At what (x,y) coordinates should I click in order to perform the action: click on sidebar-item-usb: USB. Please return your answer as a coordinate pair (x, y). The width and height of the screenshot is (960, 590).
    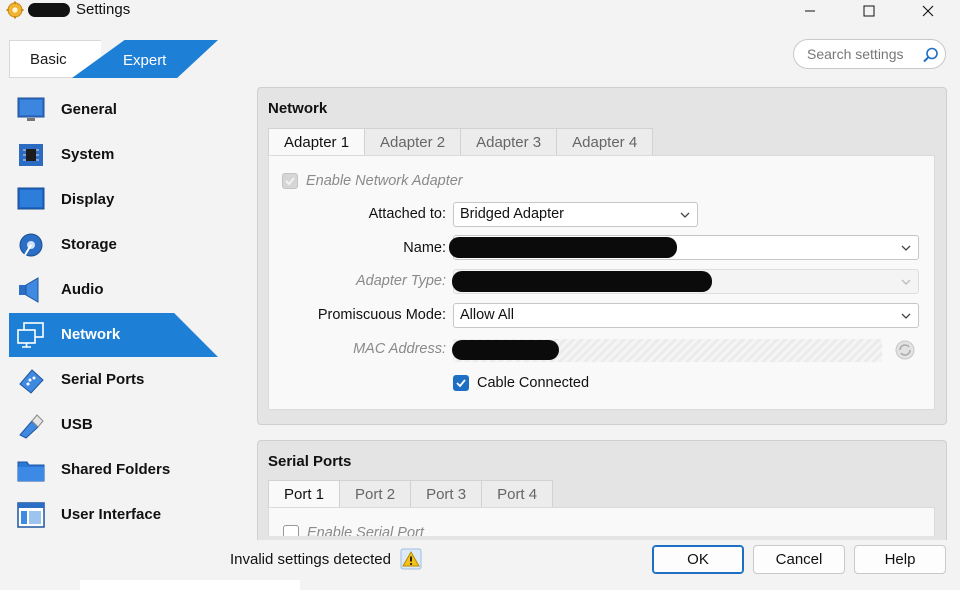
    Looking at the image, I should click on (113, 425).